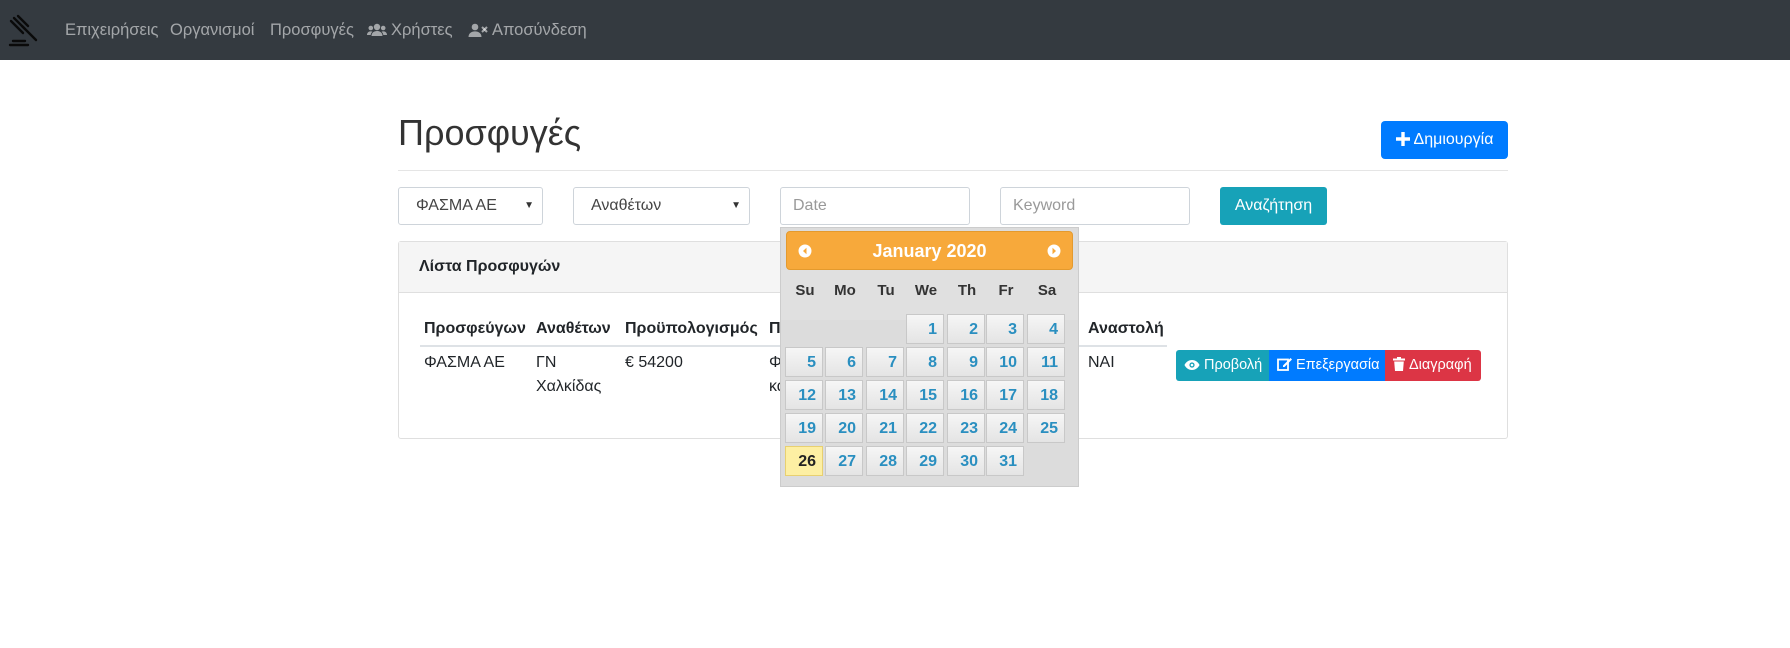 This screenshot has width=1790, height=648. I want to click on company-select: ΦΑΣΜΑ ΑΕ ▼, so click(470, 206).